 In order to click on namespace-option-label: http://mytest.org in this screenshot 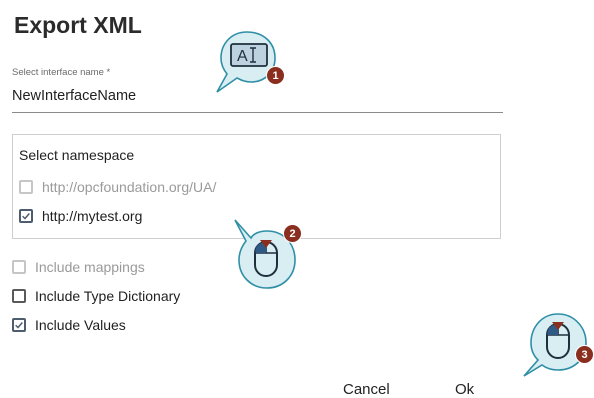, I will do `click(92, 216)`.